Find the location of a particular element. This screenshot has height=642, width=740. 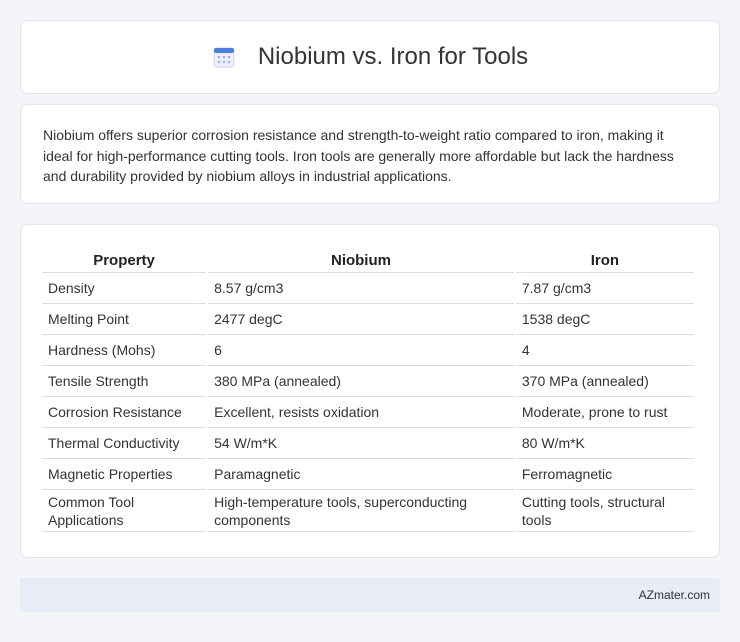

cell-niobium: Excellent, resists oxidation is located at coordinates (361, 412).